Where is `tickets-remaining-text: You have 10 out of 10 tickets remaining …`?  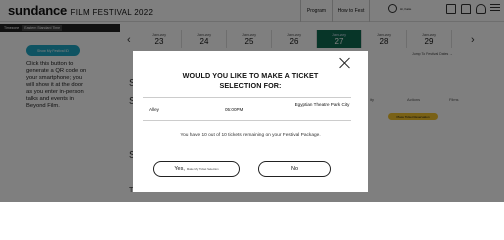 tickets-remaining-text: You have 10 out of 10 tickets remaining … is located at coordinates (250, 135).